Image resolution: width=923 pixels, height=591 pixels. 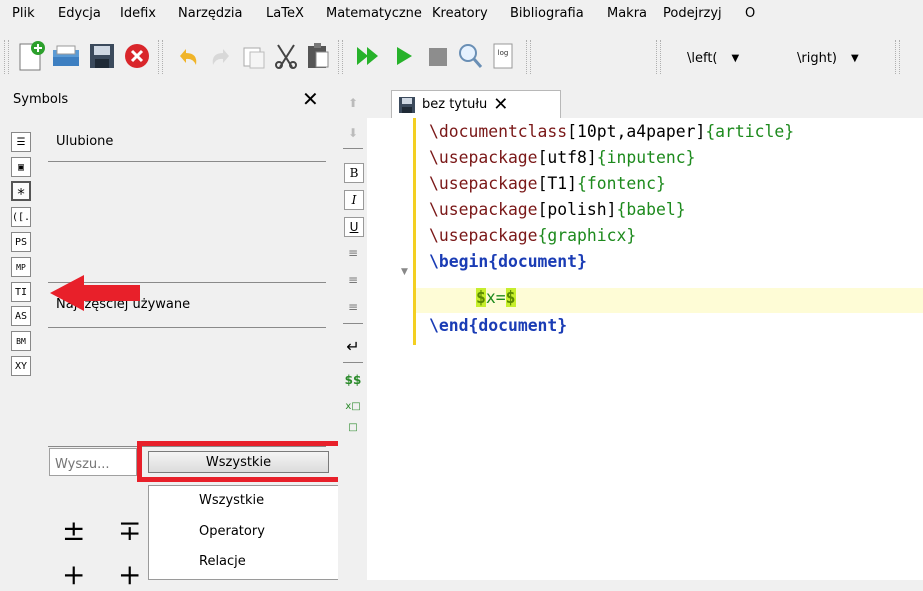 What do you see at coordinates (21, 267) in the screenshot?
I see `metapost-icon: MP` at bounding box center [21, 267].